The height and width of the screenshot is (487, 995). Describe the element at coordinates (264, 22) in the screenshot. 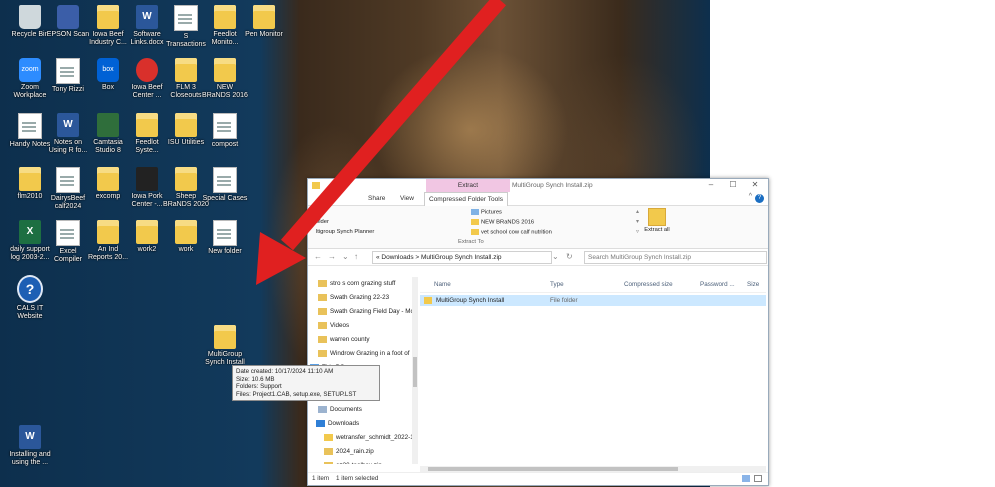

I see `desktop-icon: Pen Monitor` at that location.